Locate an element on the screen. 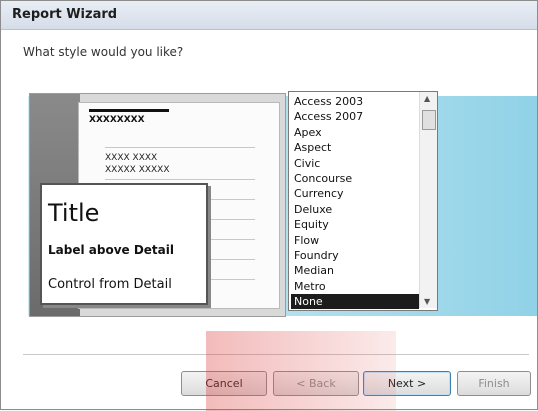  callout-control: Control from Detail is located at coordinates (110, 284).